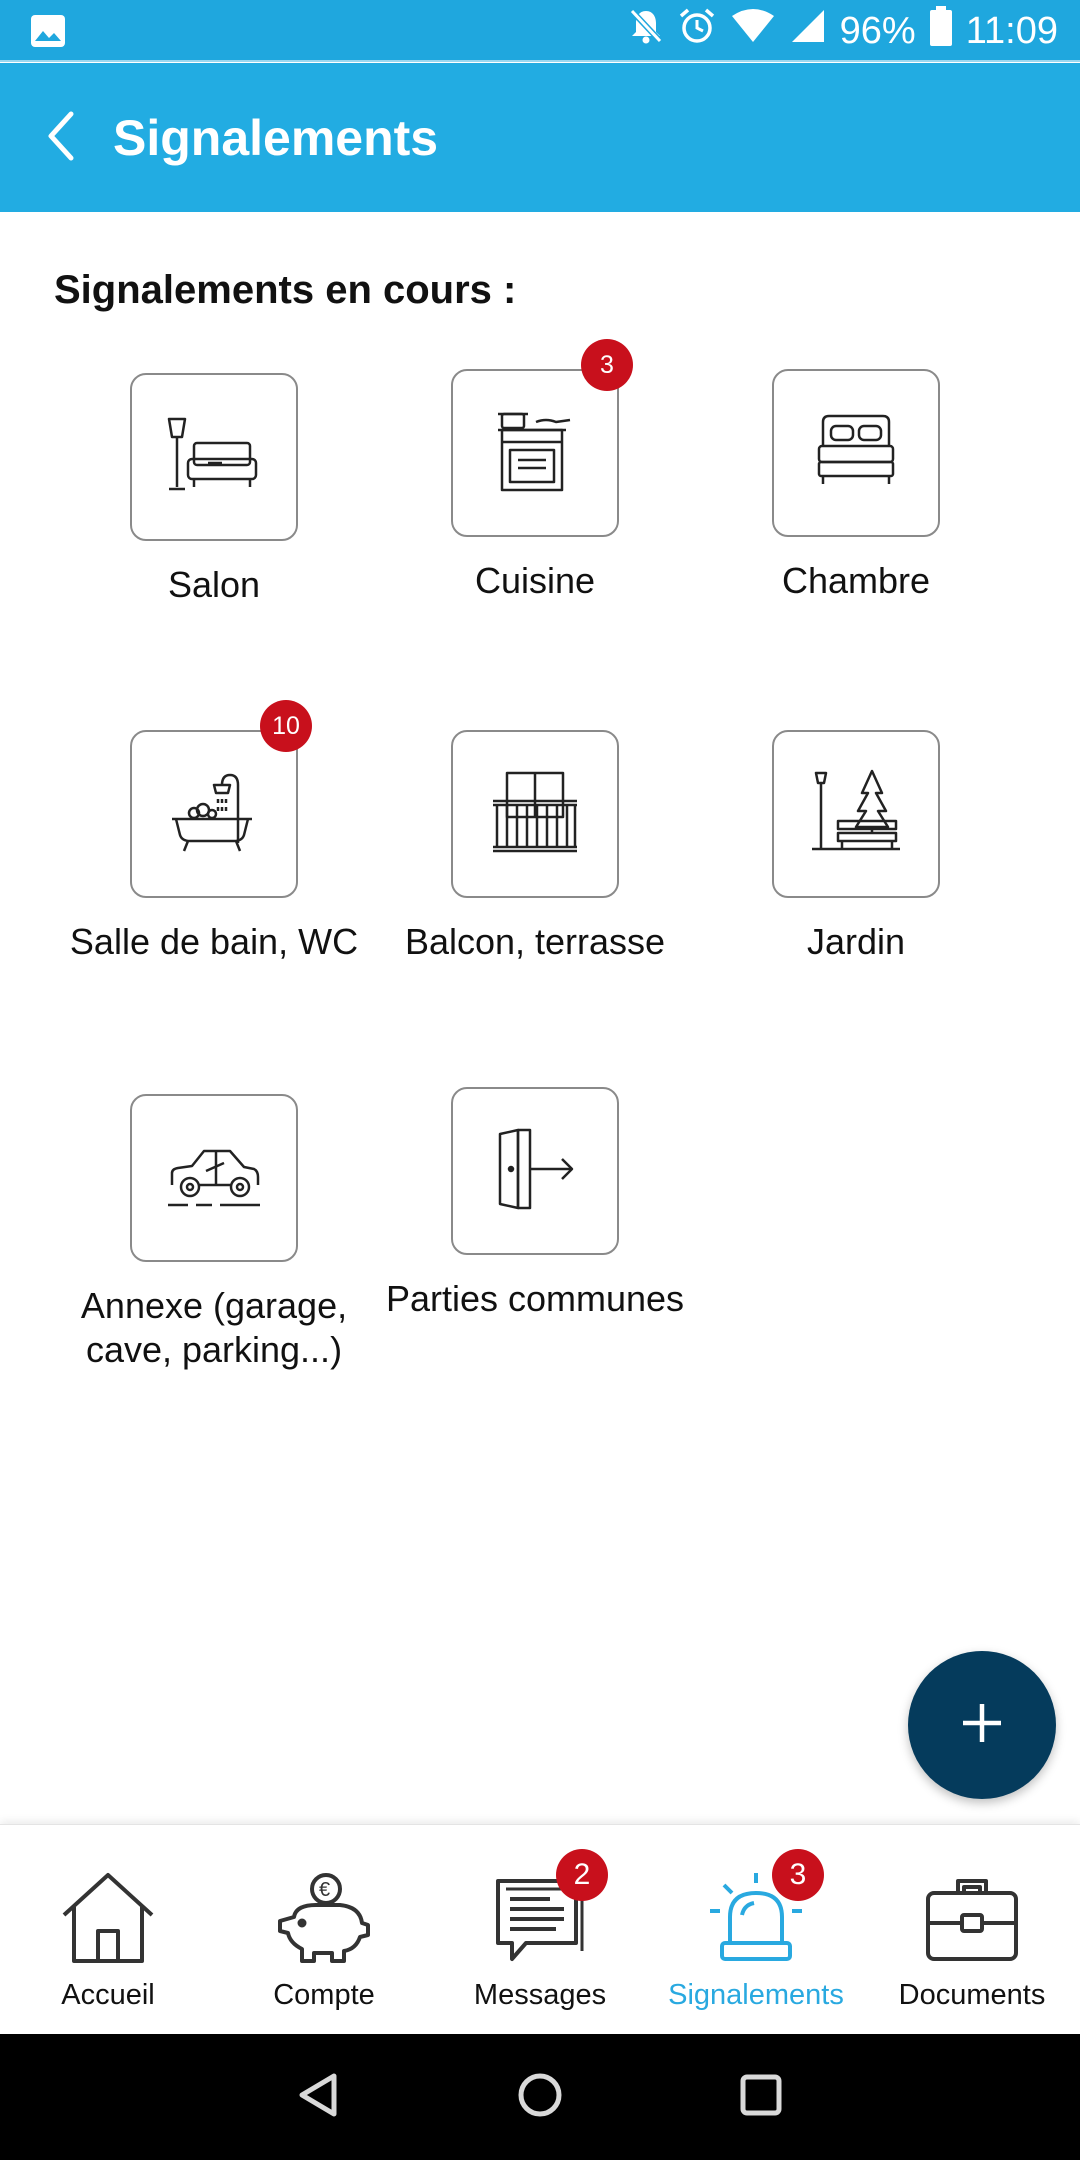  Describe the element at coordinates (697, 31) in the screenshot. I see `alarm-icon` at that location.